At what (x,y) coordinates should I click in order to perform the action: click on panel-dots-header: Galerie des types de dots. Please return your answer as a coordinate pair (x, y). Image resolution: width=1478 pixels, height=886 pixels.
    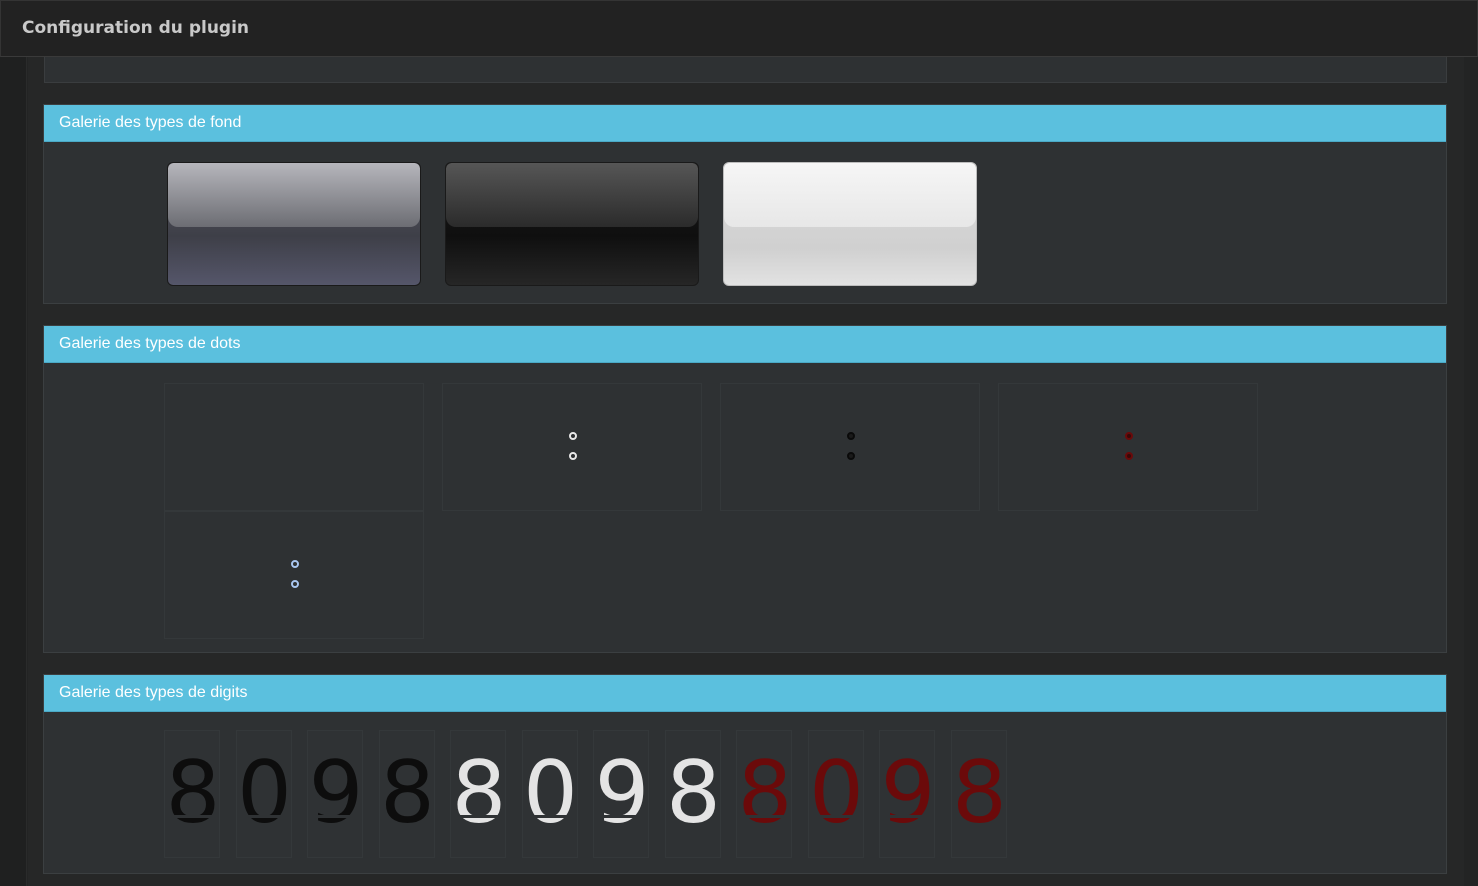
    Looking at the image, I should click on (745, 344).